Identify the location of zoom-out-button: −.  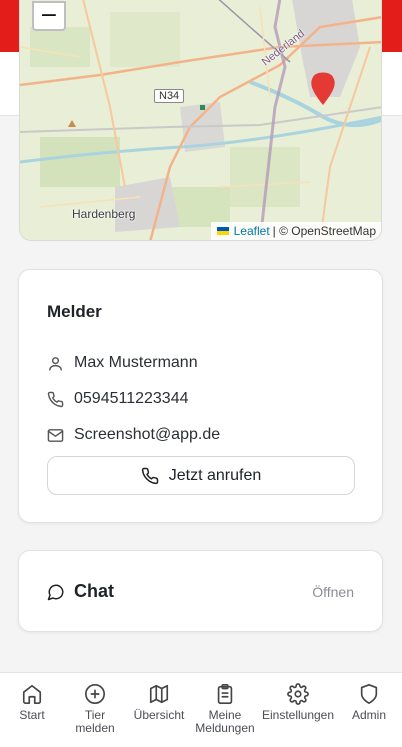
(49, 16).